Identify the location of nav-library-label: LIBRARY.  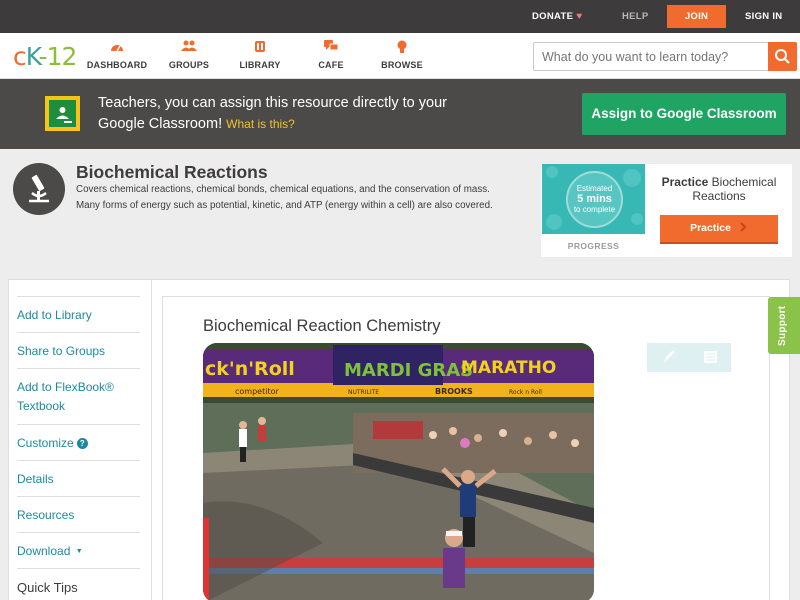
(260, 65).